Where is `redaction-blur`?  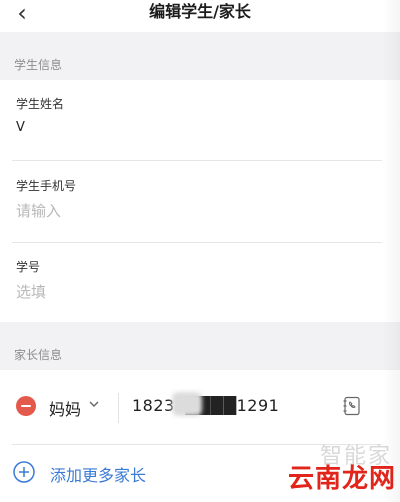 redaction-blur is located at coordinates (187, 404).